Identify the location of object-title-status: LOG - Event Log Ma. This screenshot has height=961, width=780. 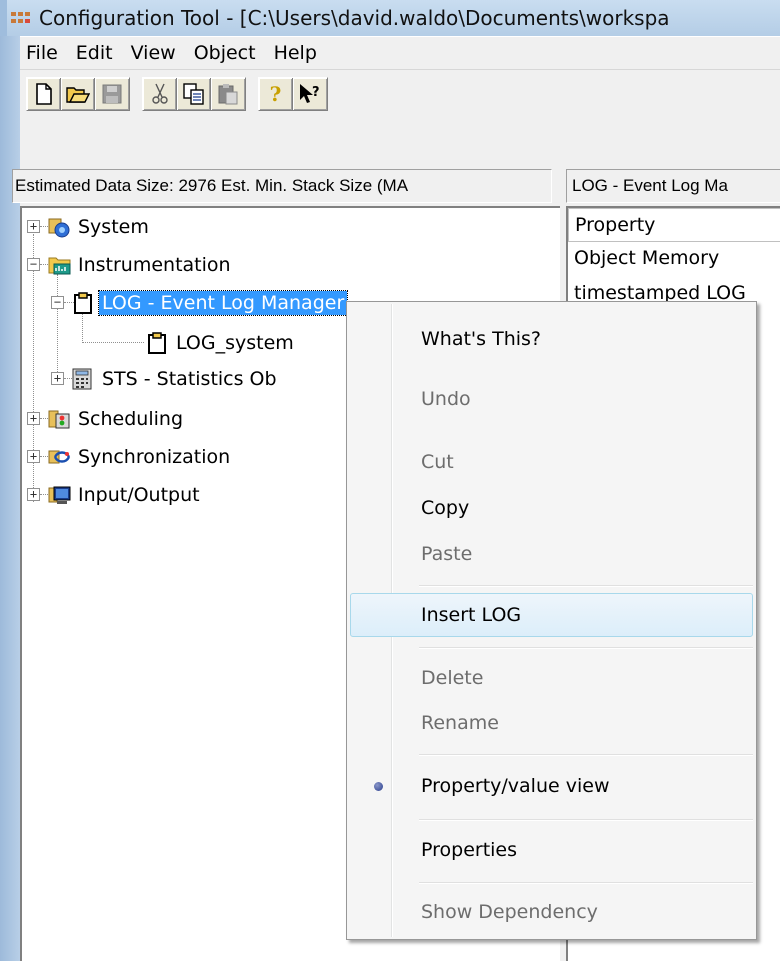
(673, 186).